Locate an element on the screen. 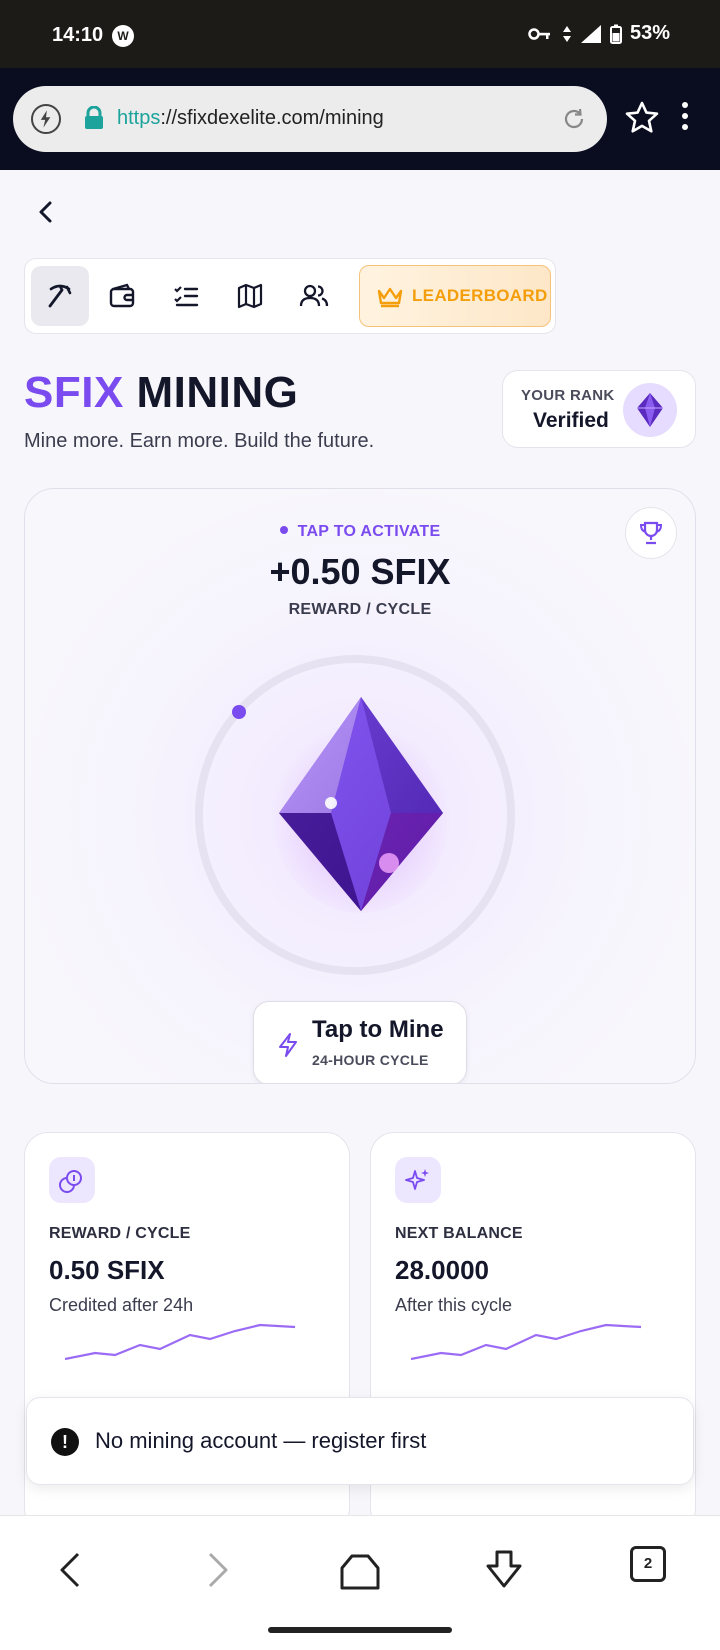 The width and height of the screenshot is (720, 1650). nav-mining is located at coordinates (60, 296).